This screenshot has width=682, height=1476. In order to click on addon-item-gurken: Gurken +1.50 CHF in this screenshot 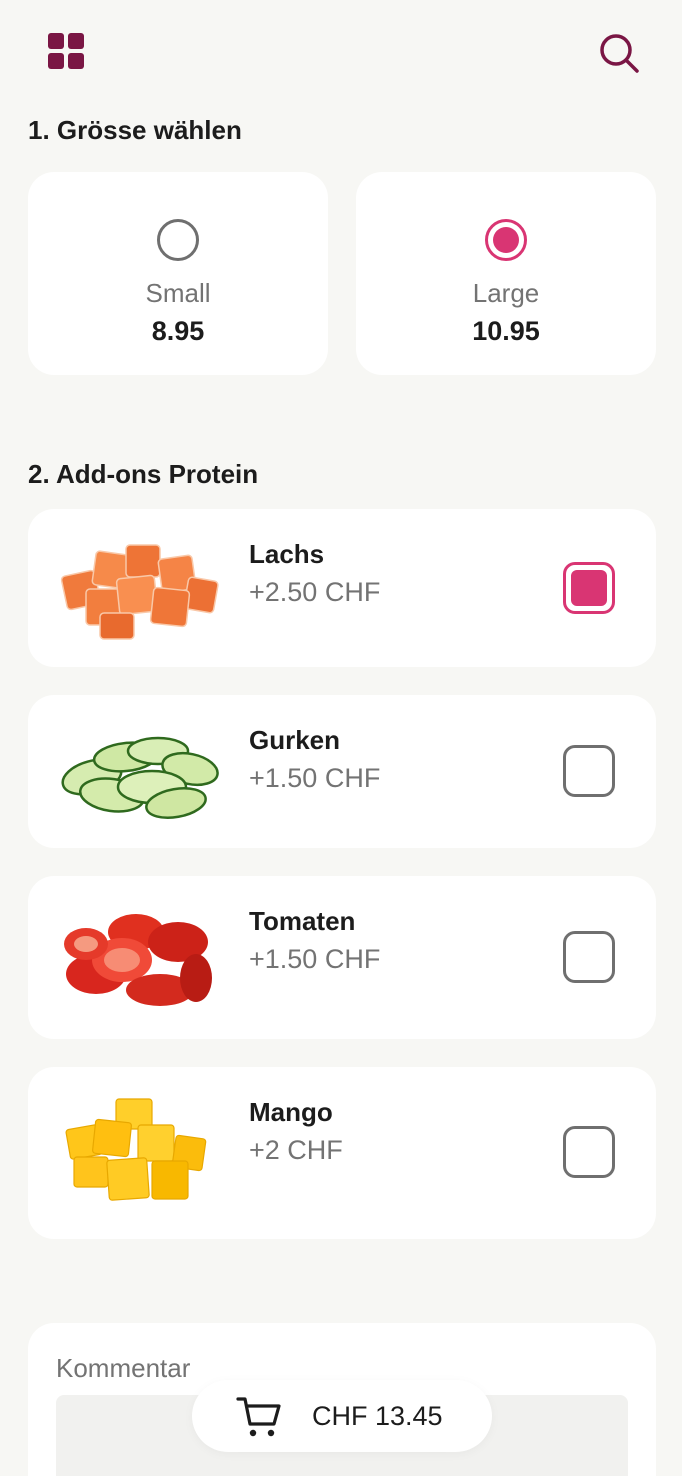, I will do `click(342, 771)`.